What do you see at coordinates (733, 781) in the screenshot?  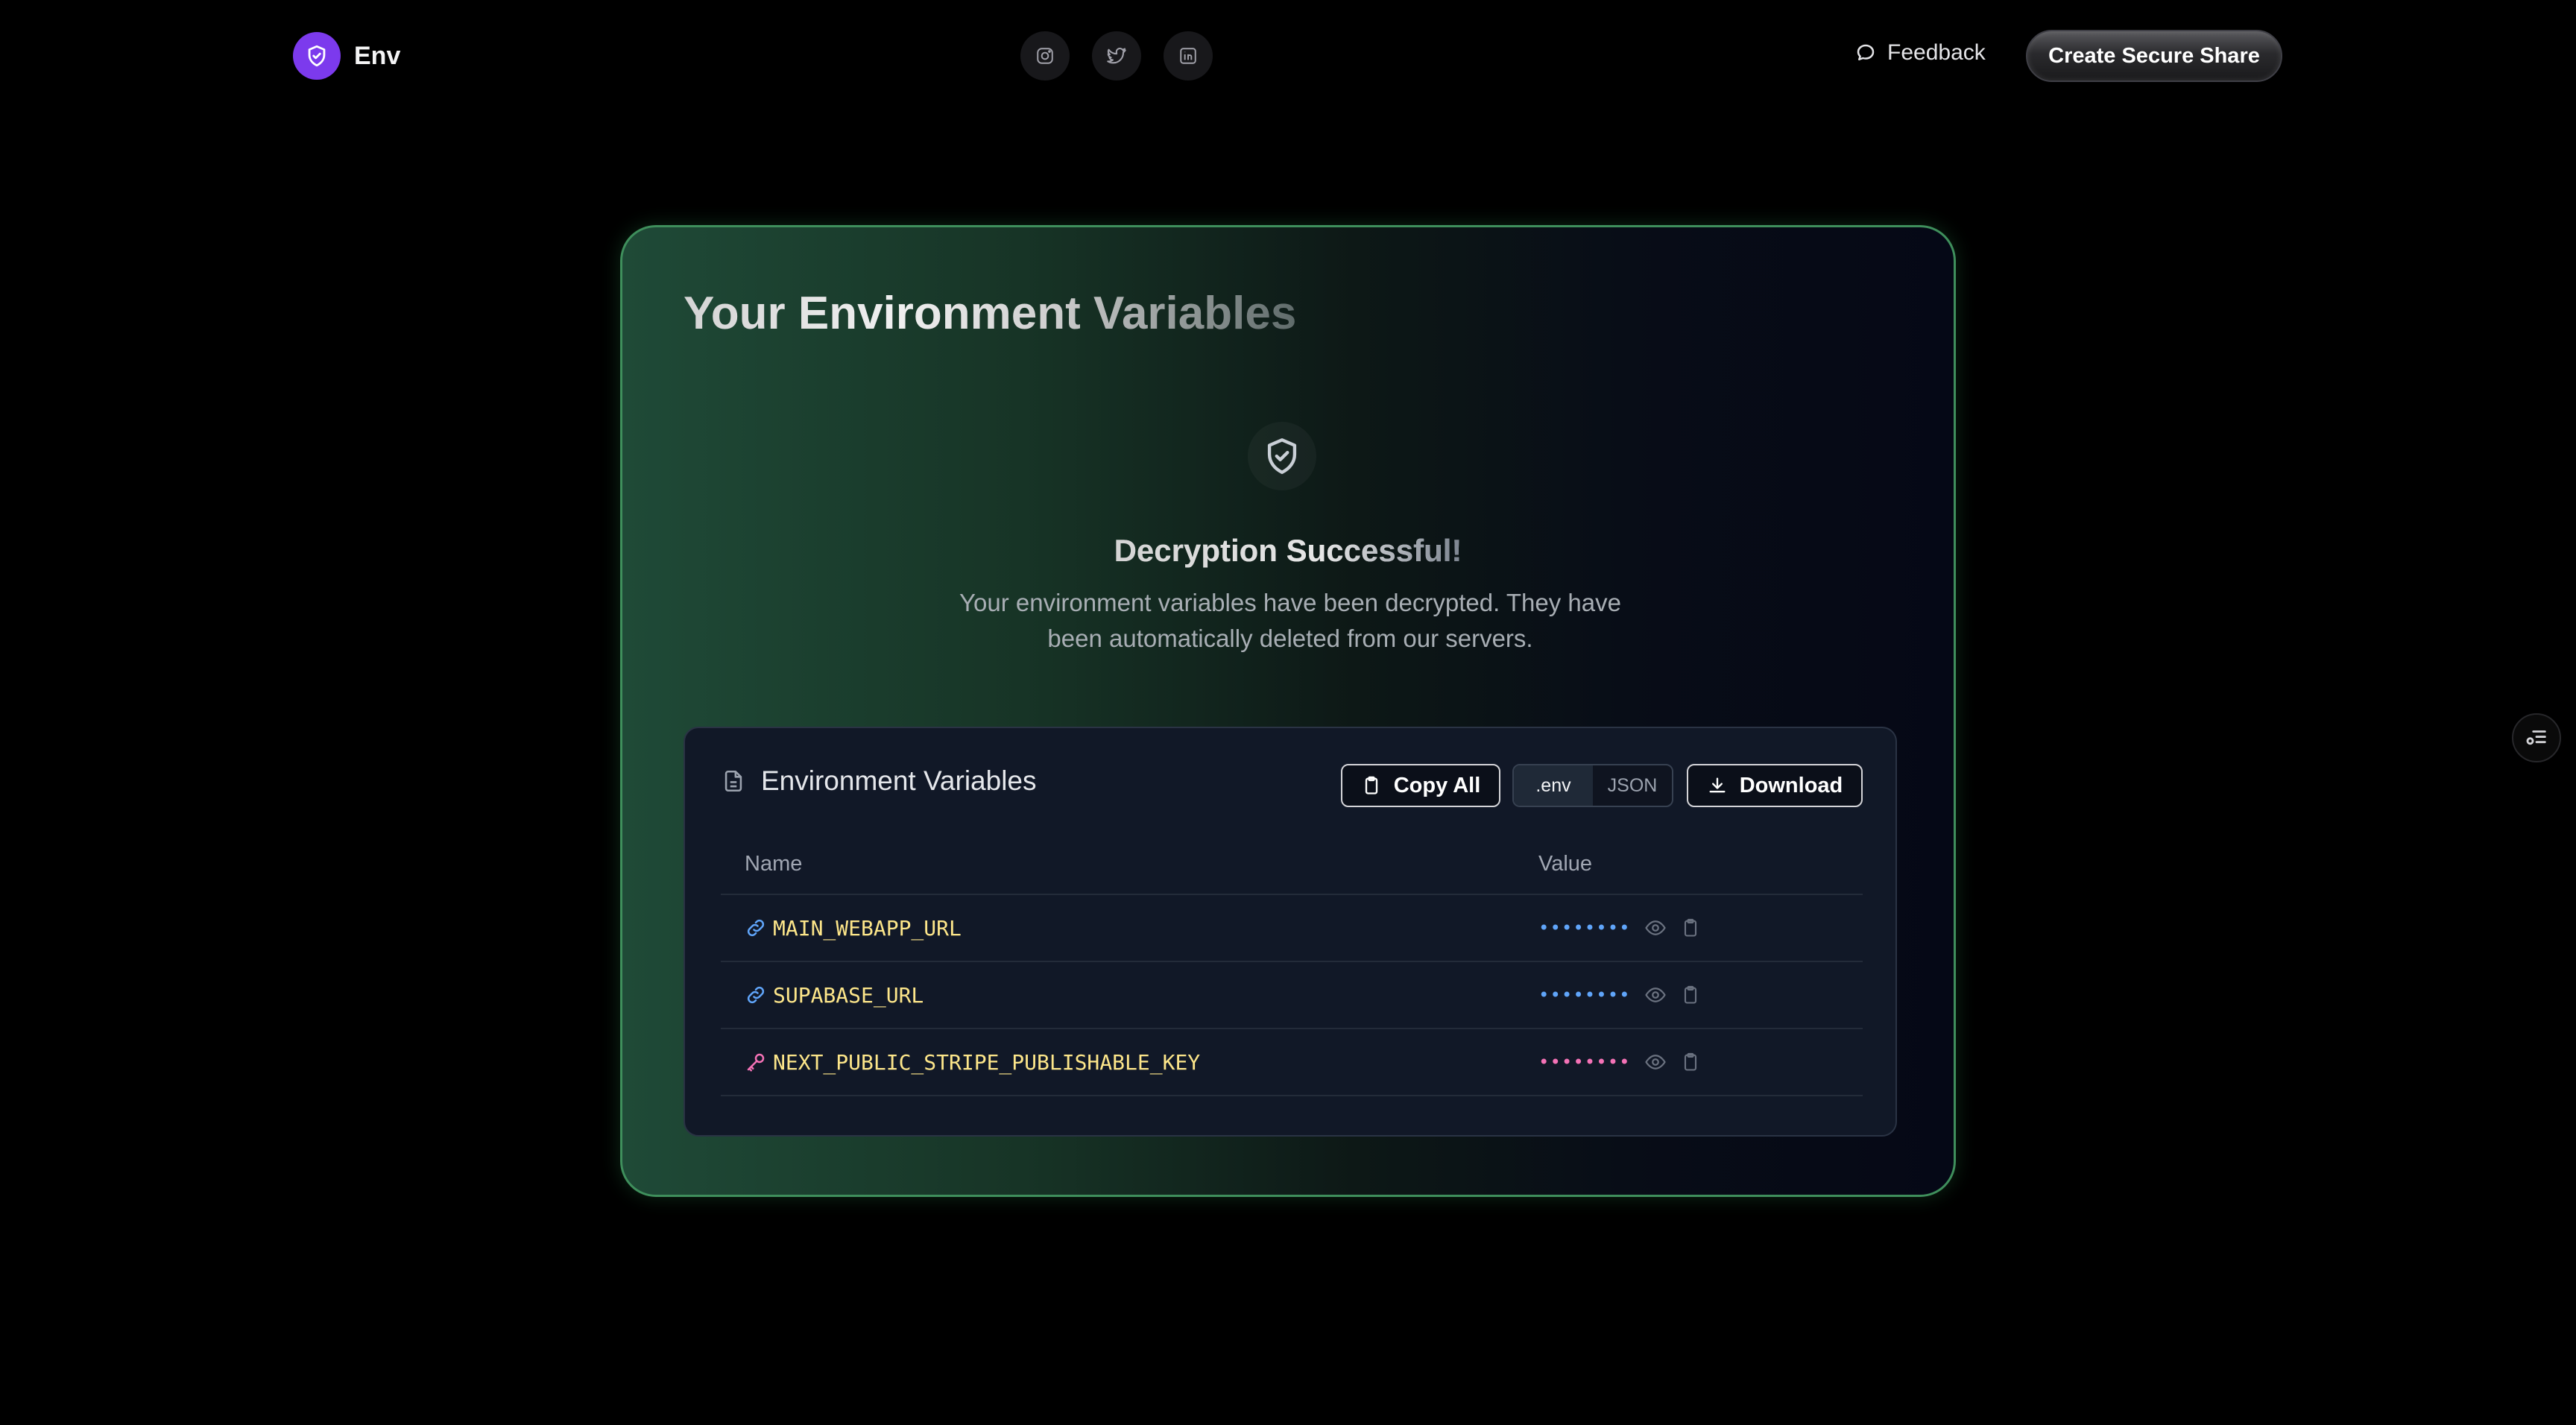 I see `file-text-icon` at bounding box center [733, 781].